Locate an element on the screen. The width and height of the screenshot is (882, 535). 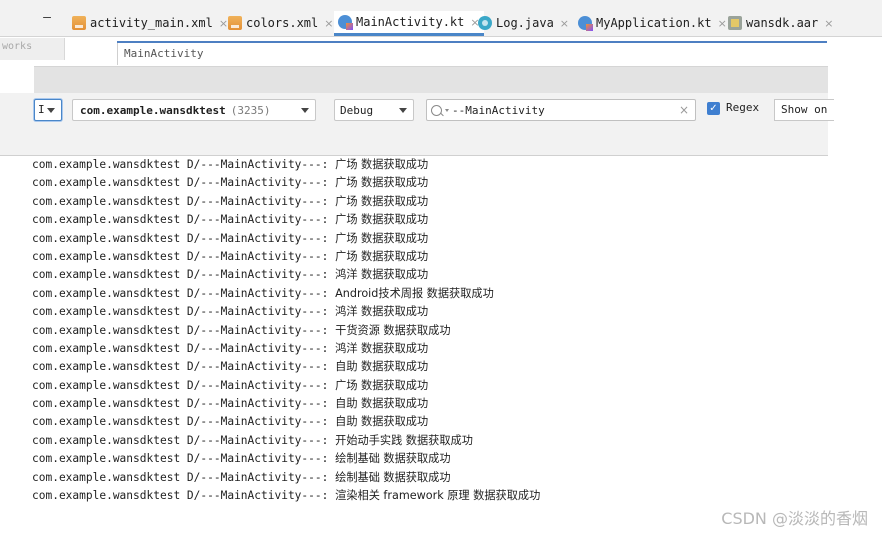
tab-colors-xml: colors.xml × is located at coordinates (280, 23).